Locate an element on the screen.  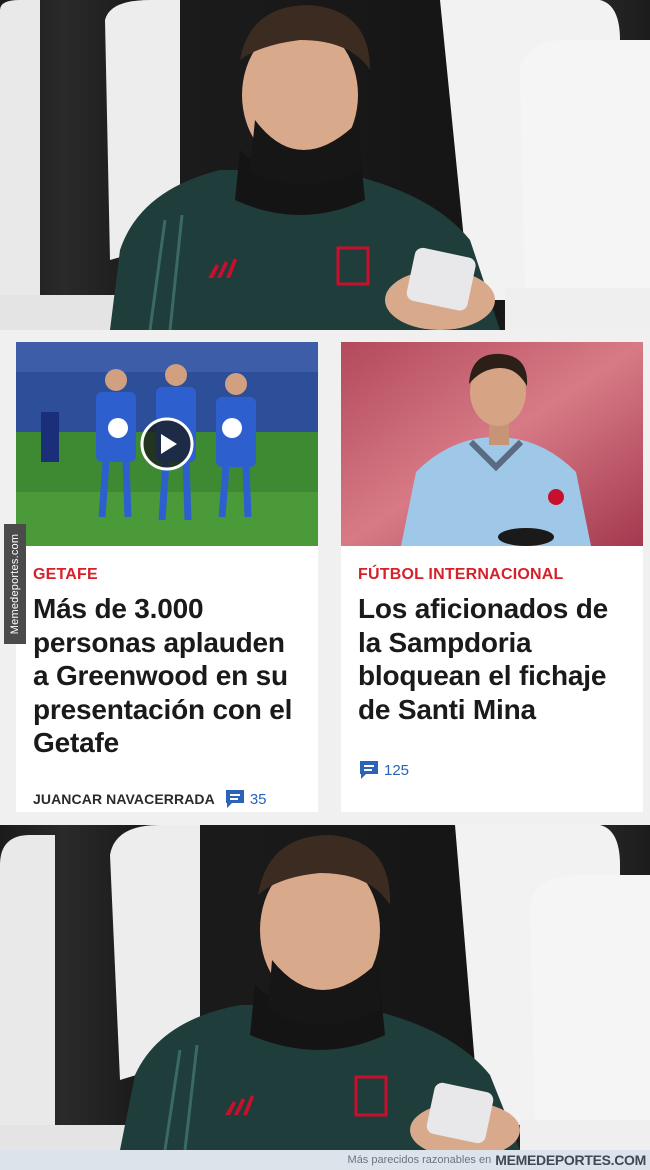
article-meta: JUANCAR NAVACERRADA 35 is located at coordinates (150, 799).